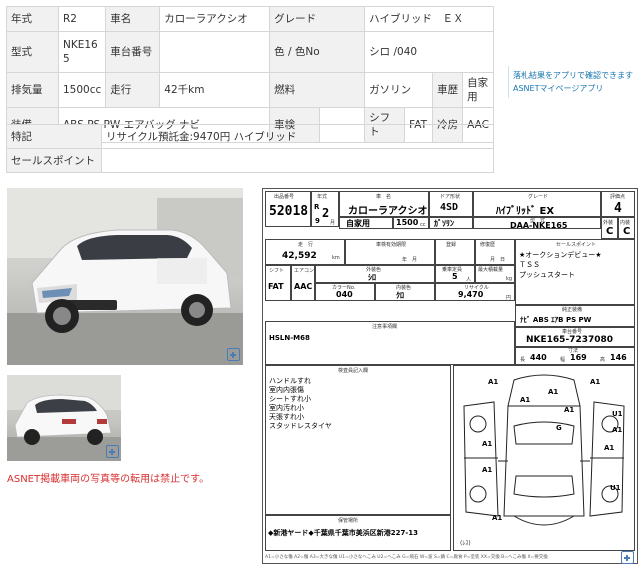 The width and height of the screenshot is (642, 577). I want to click on sheet-model-cell: 車 名 カローラアクシオ, so click(384, 204).